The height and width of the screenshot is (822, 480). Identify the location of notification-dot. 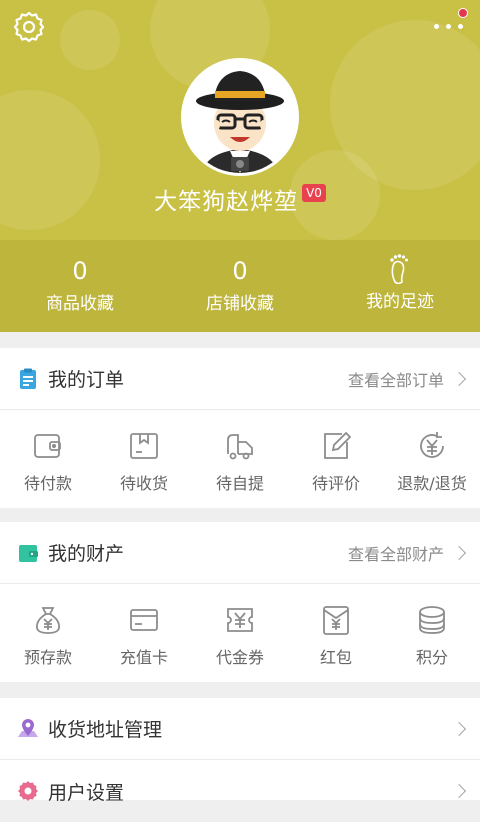
(463, 13).